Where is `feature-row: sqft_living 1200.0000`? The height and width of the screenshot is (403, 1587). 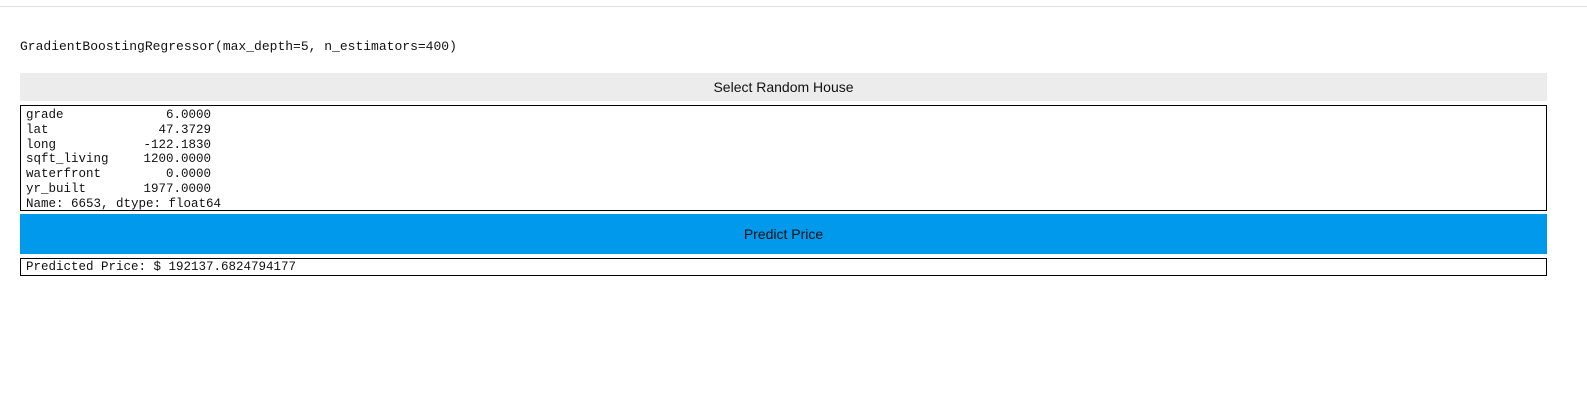
feature-row: sqft_living 1200.0000 is located at coordinates (786, 159).